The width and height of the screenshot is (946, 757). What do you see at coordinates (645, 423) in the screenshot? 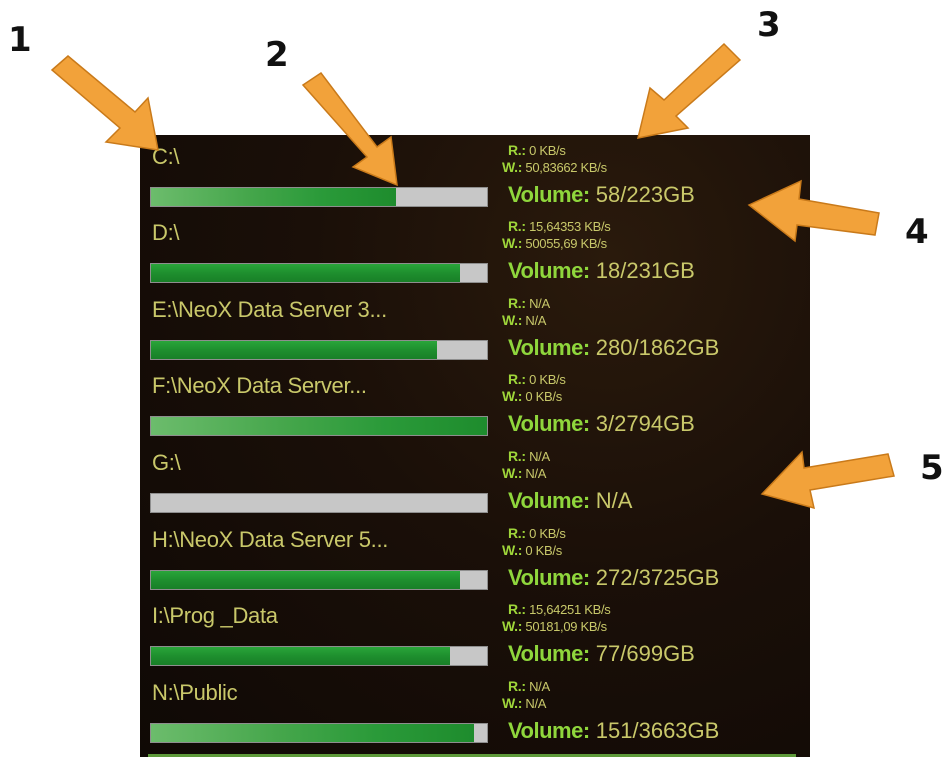
I see `volume-value: 3/2794GB` at bounding box center [645, 423].